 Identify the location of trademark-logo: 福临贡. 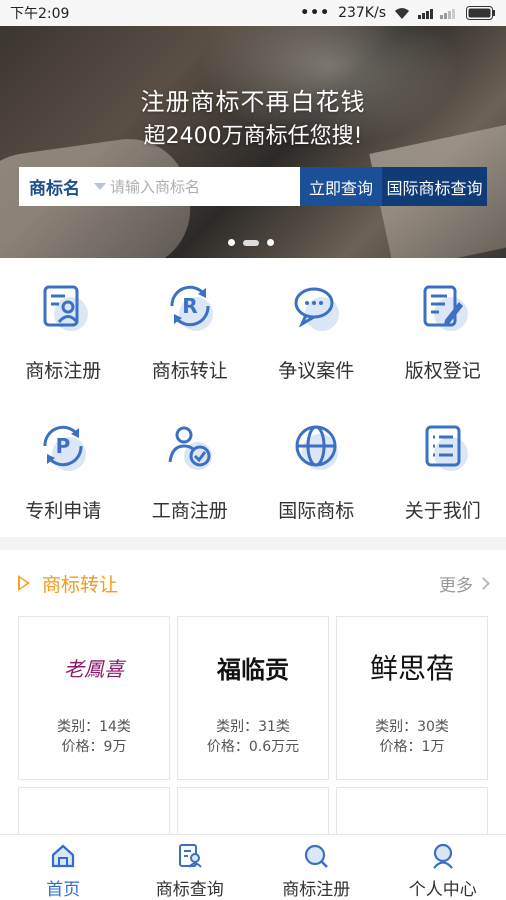
(253, 669).